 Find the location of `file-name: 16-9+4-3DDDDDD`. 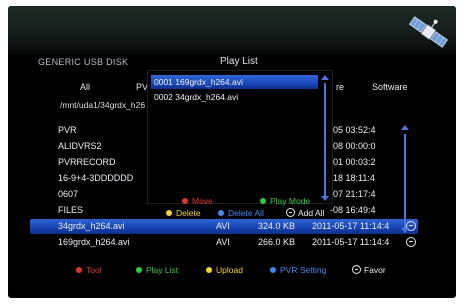

file-name: 16-9+4-3DDDDDD is located at coordinates (96, 178).